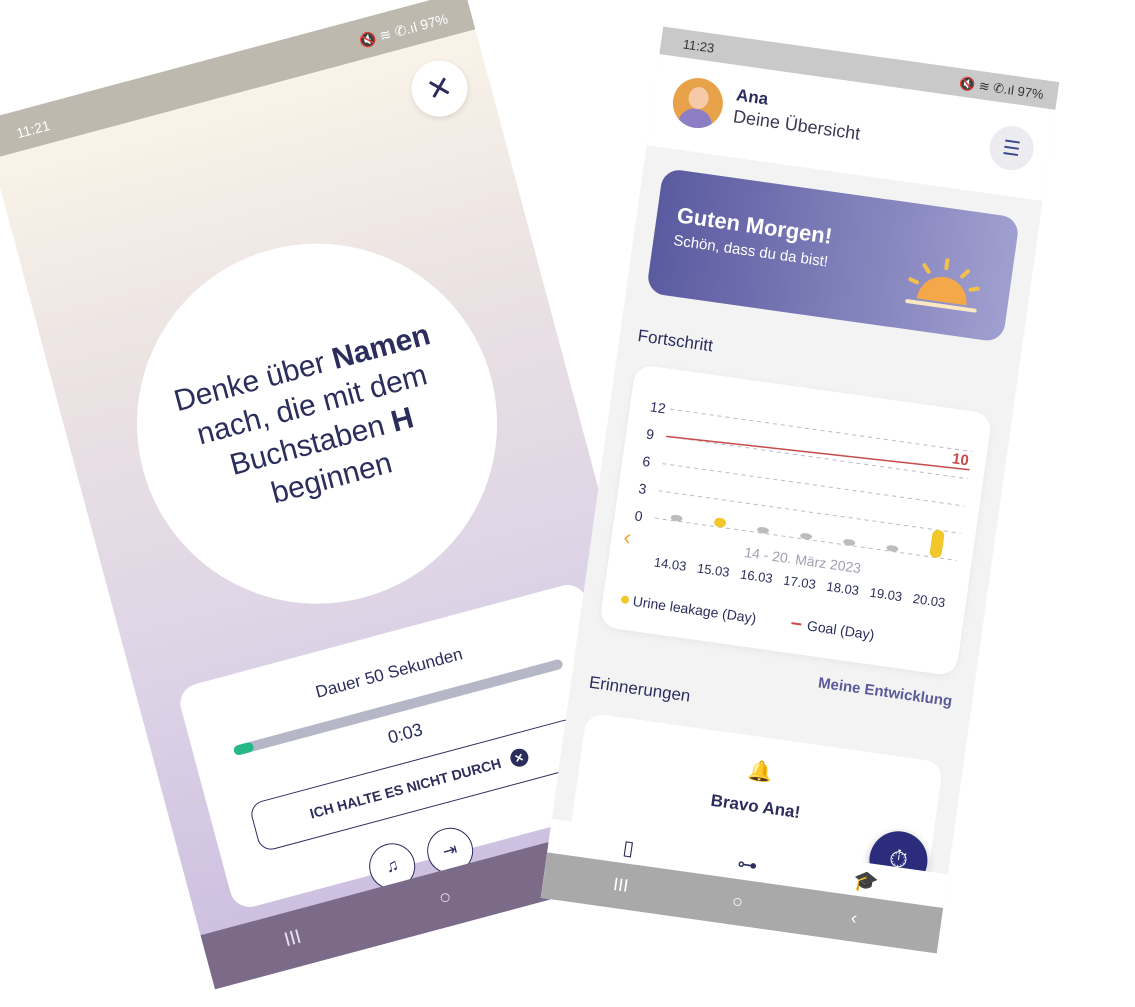 The width and height of the screenshot is (1135, 1007). What do you see at coordinates (886, 594) in the screenshot?
I see `x-tick-label: 19.03` at bounding box center [886, 594].